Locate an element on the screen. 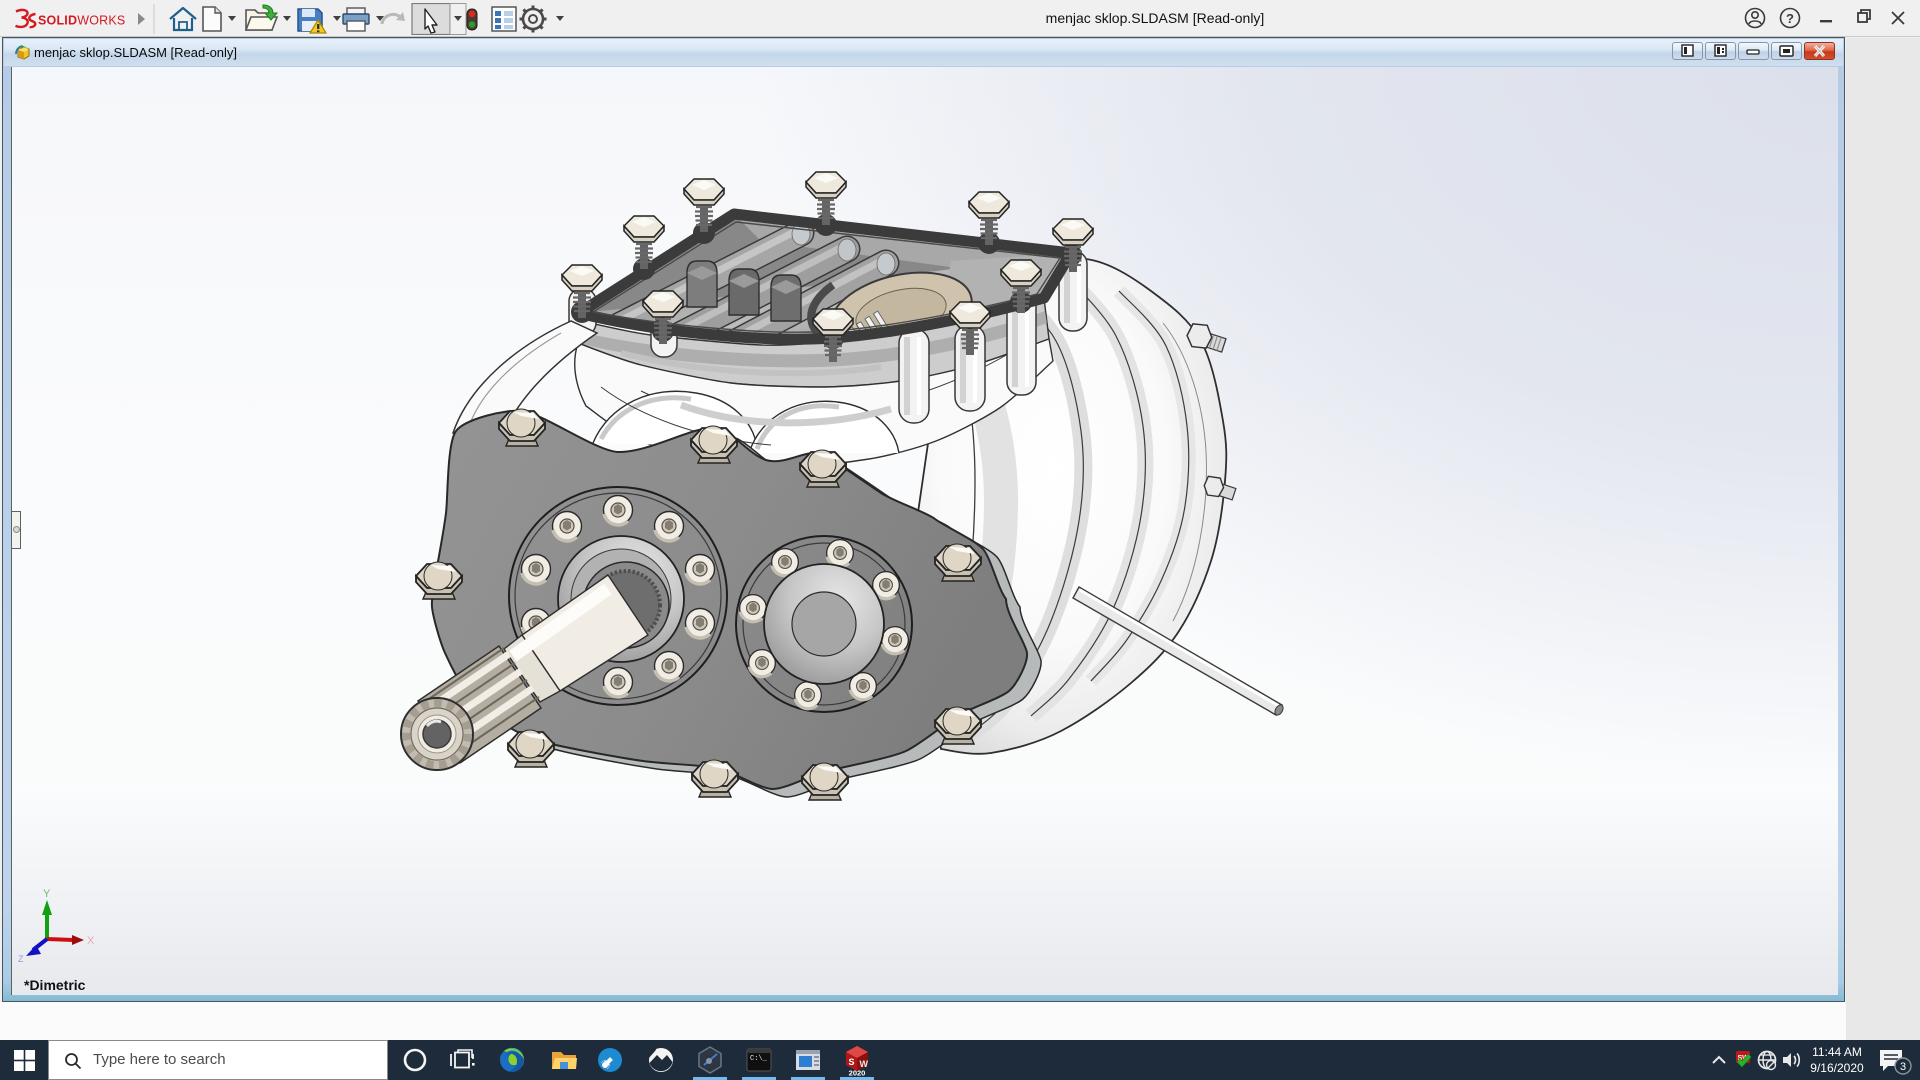  svg-text: C:\_ is located at coordinates (759, 1059).